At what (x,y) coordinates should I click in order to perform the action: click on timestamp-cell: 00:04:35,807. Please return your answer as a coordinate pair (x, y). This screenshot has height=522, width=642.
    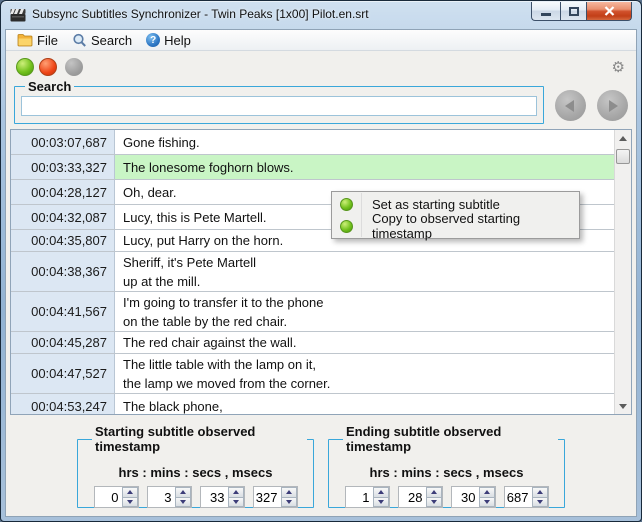
    Looking at the image, I should click on (63, 240).